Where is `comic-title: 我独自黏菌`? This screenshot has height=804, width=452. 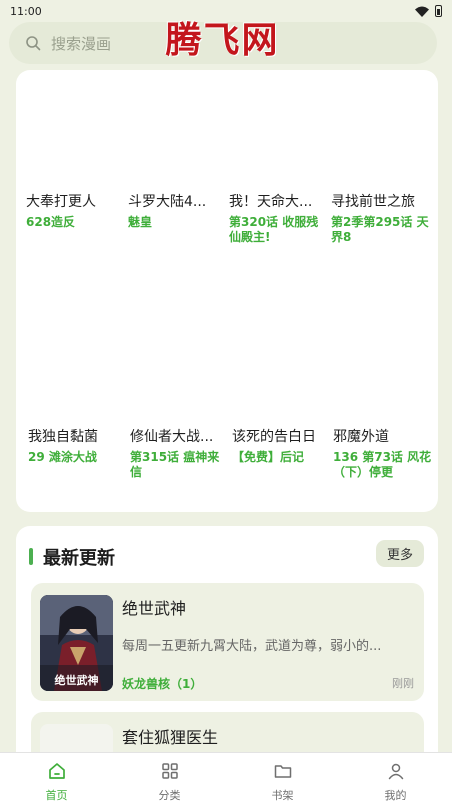
comic-title: 我独自黏菌 is located at coordinates (63, 437).